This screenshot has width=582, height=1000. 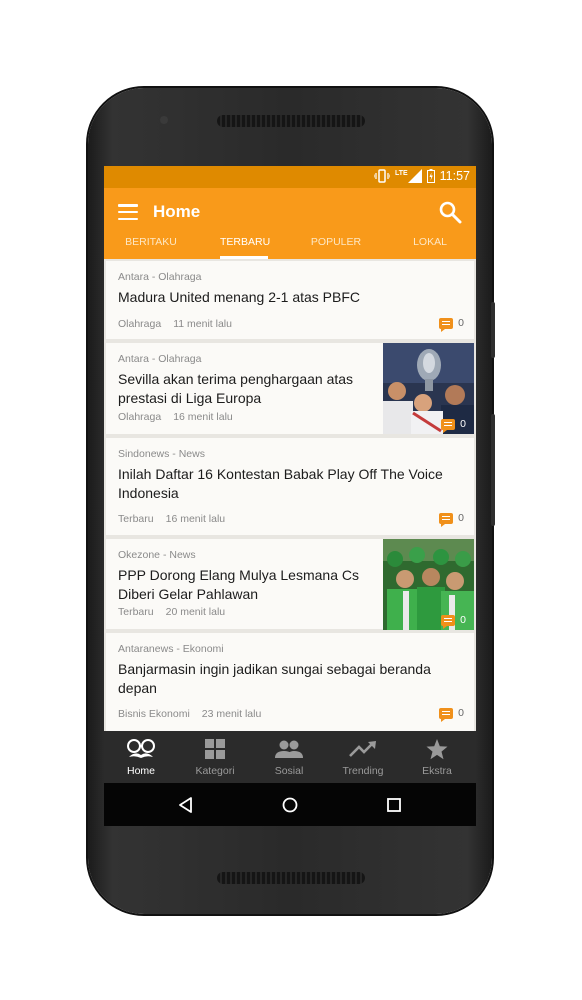 I want to click on nav-trending: Trending, so click(x=363, y=757).